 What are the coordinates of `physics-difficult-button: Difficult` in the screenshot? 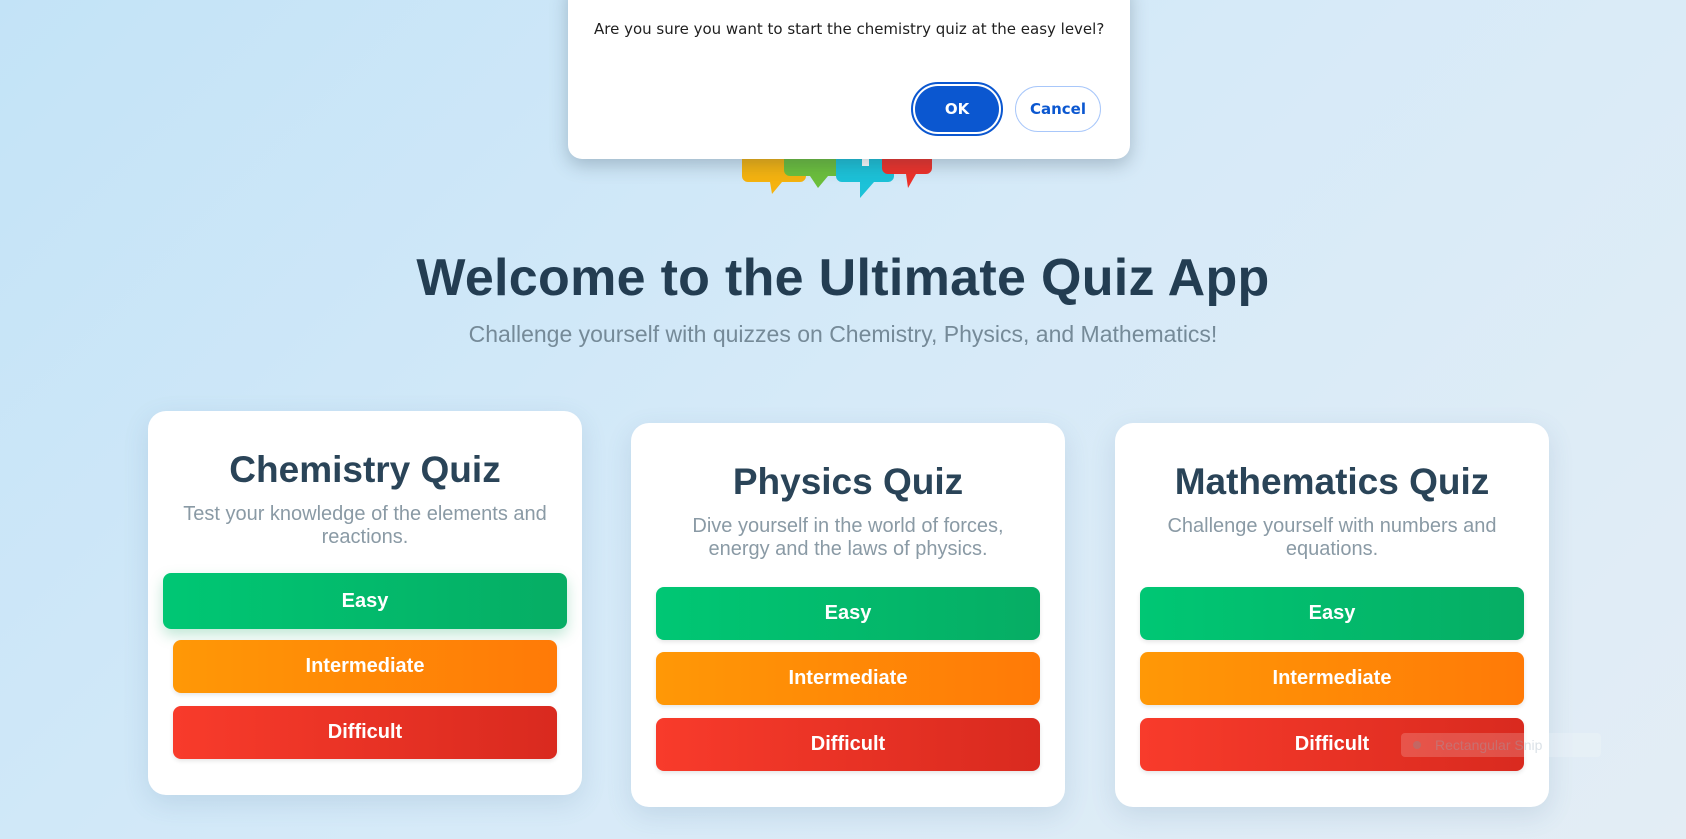 It's located at (848, 744).